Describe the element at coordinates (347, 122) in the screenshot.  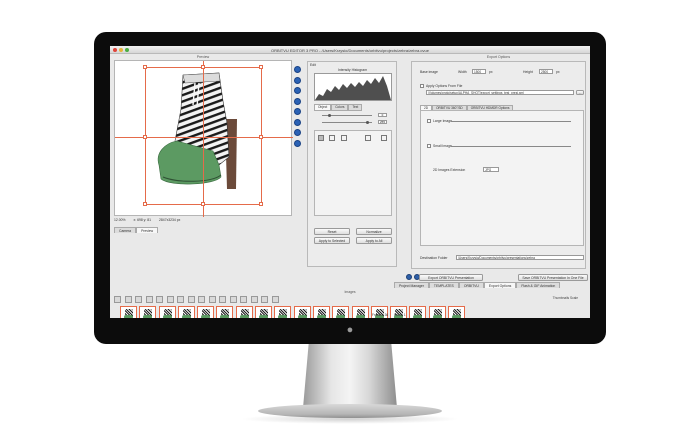
I see `contrast-slider` at that location.